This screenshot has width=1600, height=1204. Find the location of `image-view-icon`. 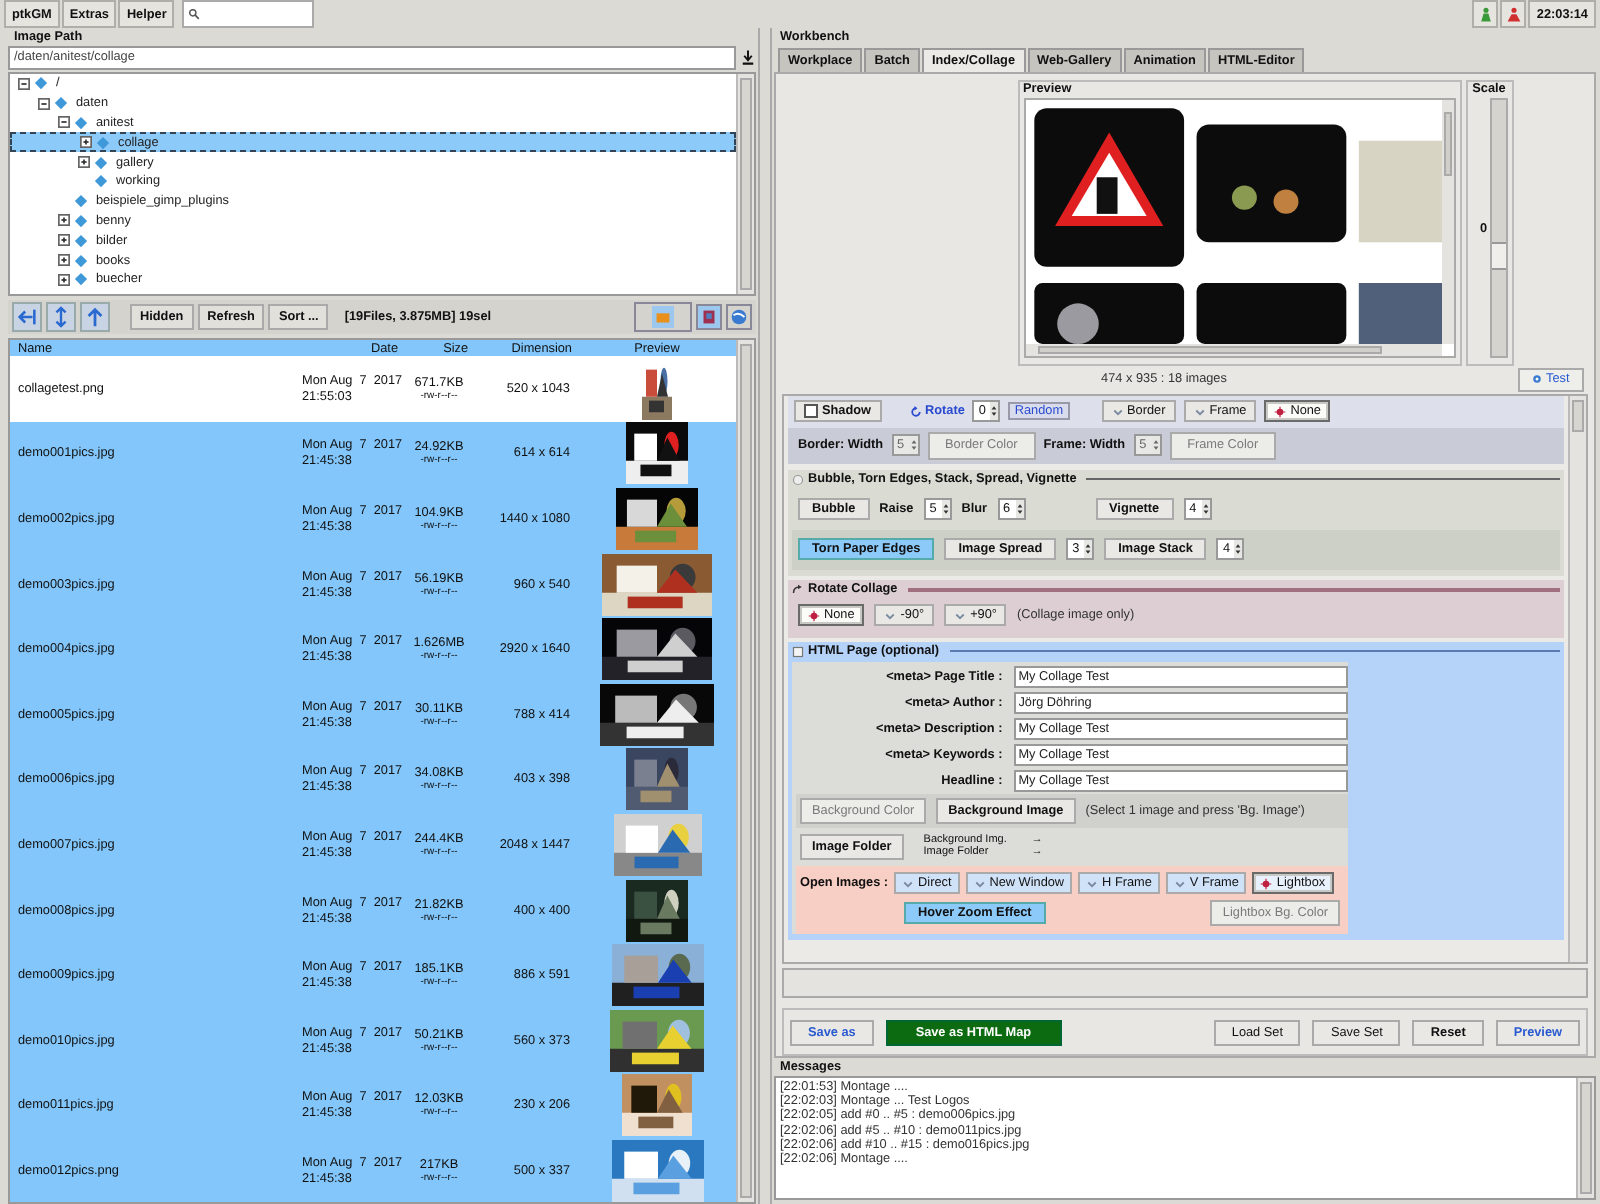

image-view-icon is located at coordinates (709, 317).